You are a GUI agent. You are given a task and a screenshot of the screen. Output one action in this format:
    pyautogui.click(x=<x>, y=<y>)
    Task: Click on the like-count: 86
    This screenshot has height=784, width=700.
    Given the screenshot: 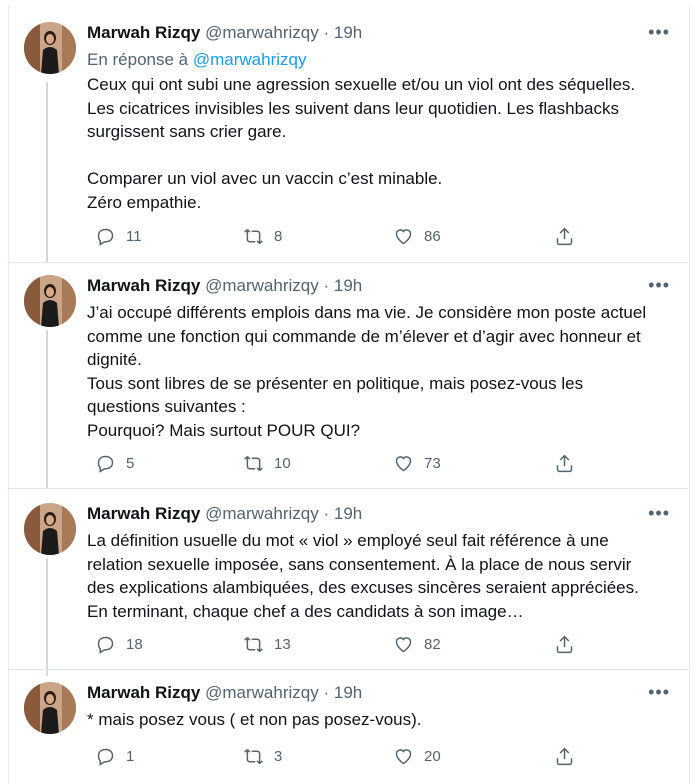 What is the action you would take?
    pyautogui.click(x=432, y=236)
    